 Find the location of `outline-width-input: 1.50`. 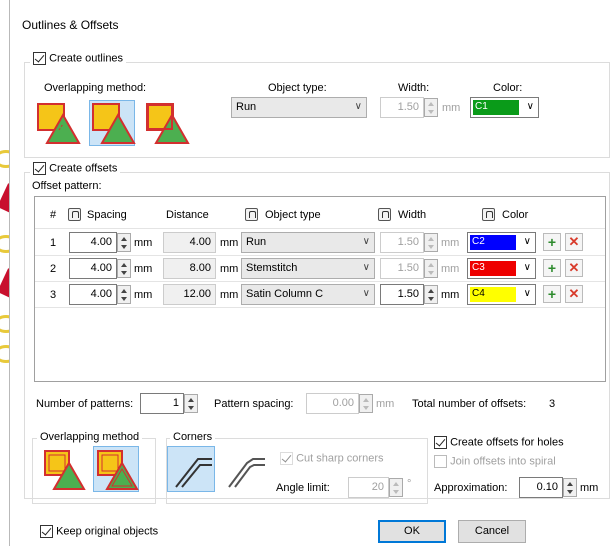

outline-width-input: 1.50 is located at coordinates (402, 107).